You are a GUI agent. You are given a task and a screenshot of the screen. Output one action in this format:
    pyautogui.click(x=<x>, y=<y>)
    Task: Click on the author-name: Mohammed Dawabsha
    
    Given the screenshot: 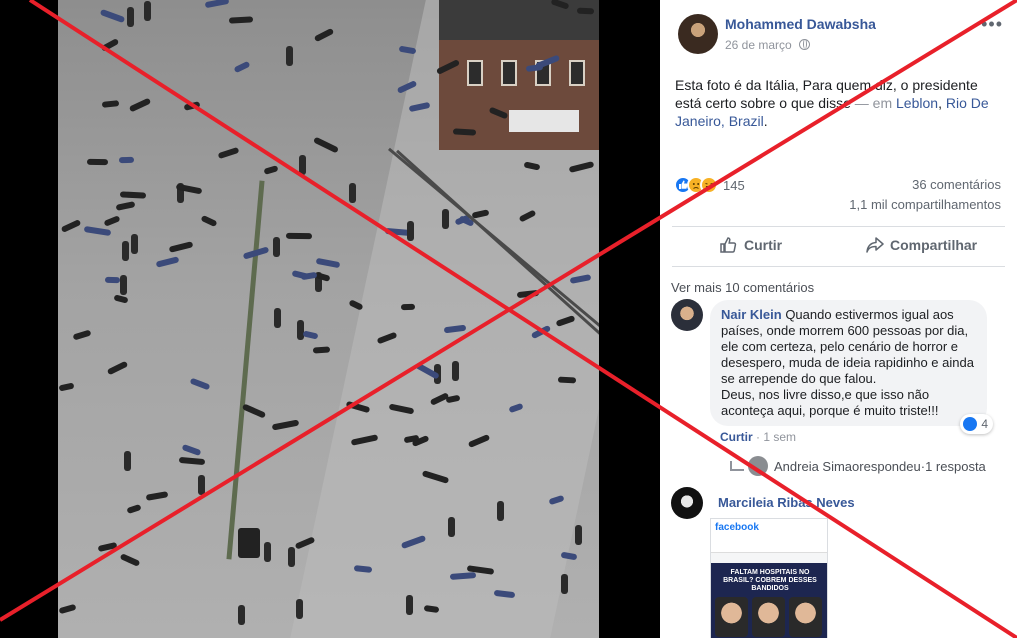 What is the action you would take?
    pyautogui.click(x=800, y=24)
    